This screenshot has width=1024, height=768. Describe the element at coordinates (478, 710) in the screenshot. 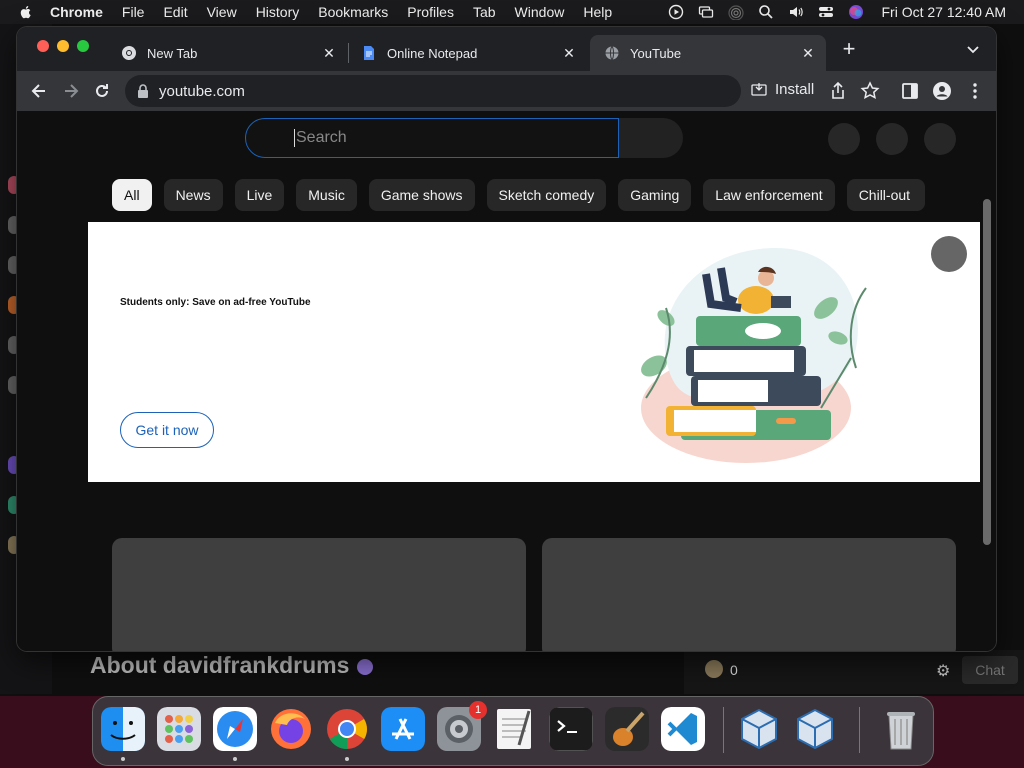

I see `notification-badge: 1` at that location.